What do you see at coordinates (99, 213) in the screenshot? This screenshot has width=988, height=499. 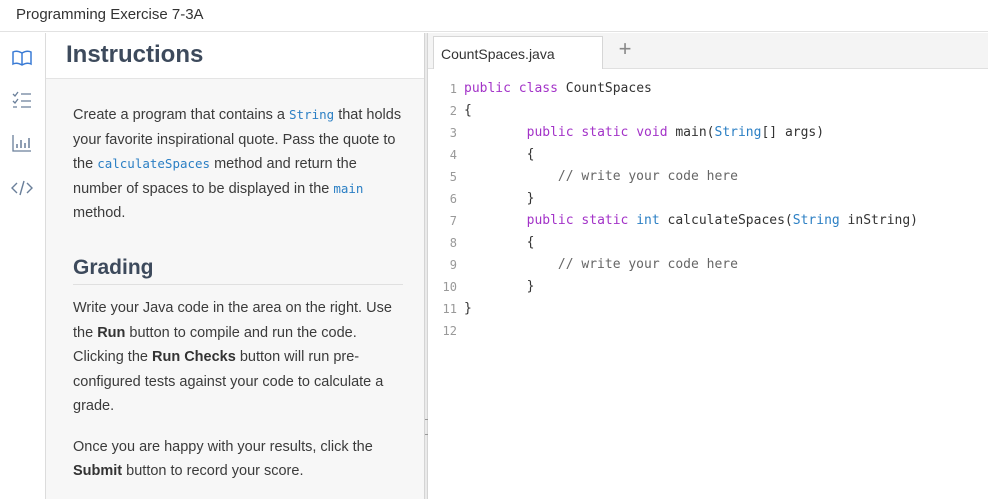 I see `intro-text: method.` at bounding box center [99, 213].